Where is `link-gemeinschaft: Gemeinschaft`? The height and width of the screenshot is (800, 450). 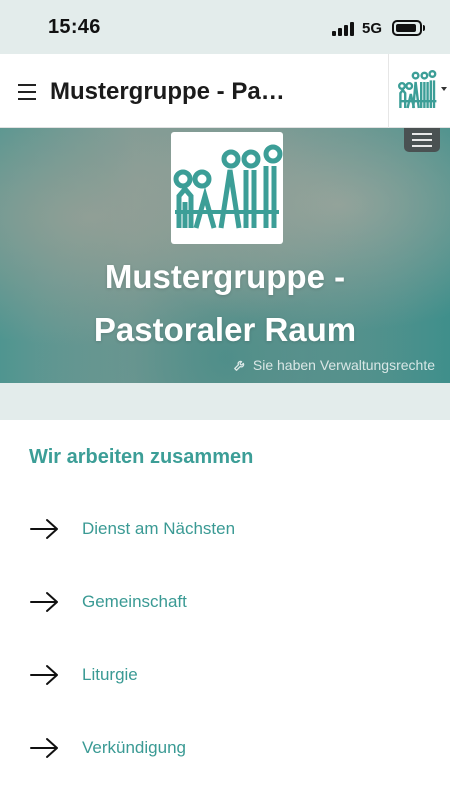
link-gemeinschaft: Gemeinschaft is located at coordinates (225, 603).